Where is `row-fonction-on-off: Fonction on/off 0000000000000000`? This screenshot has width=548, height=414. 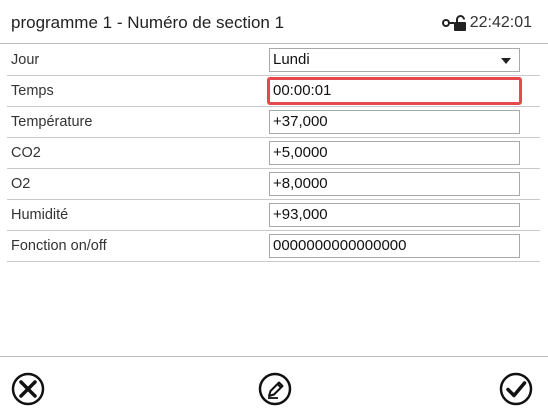
row-fonction-on-off: Fonction on/off 0000000000000000 is located at coordinates (273, 246).